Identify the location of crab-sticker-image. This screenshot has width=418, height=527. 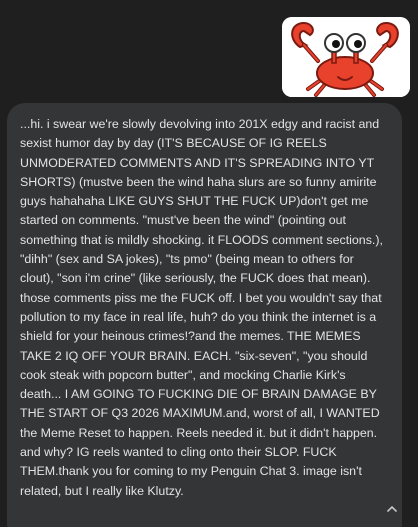
(346, 57).